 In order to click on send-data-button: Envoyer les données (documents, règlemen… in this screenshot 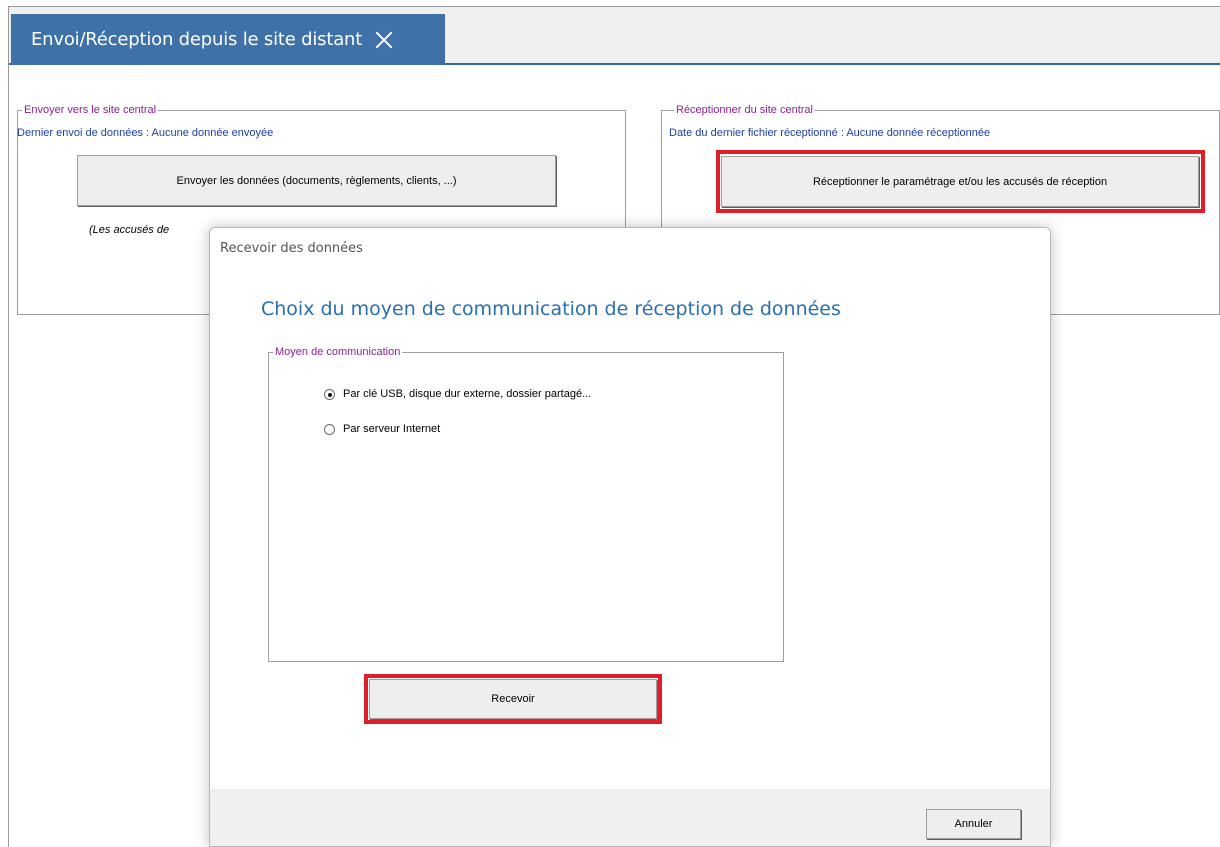, I will do `click(316, 180)`.